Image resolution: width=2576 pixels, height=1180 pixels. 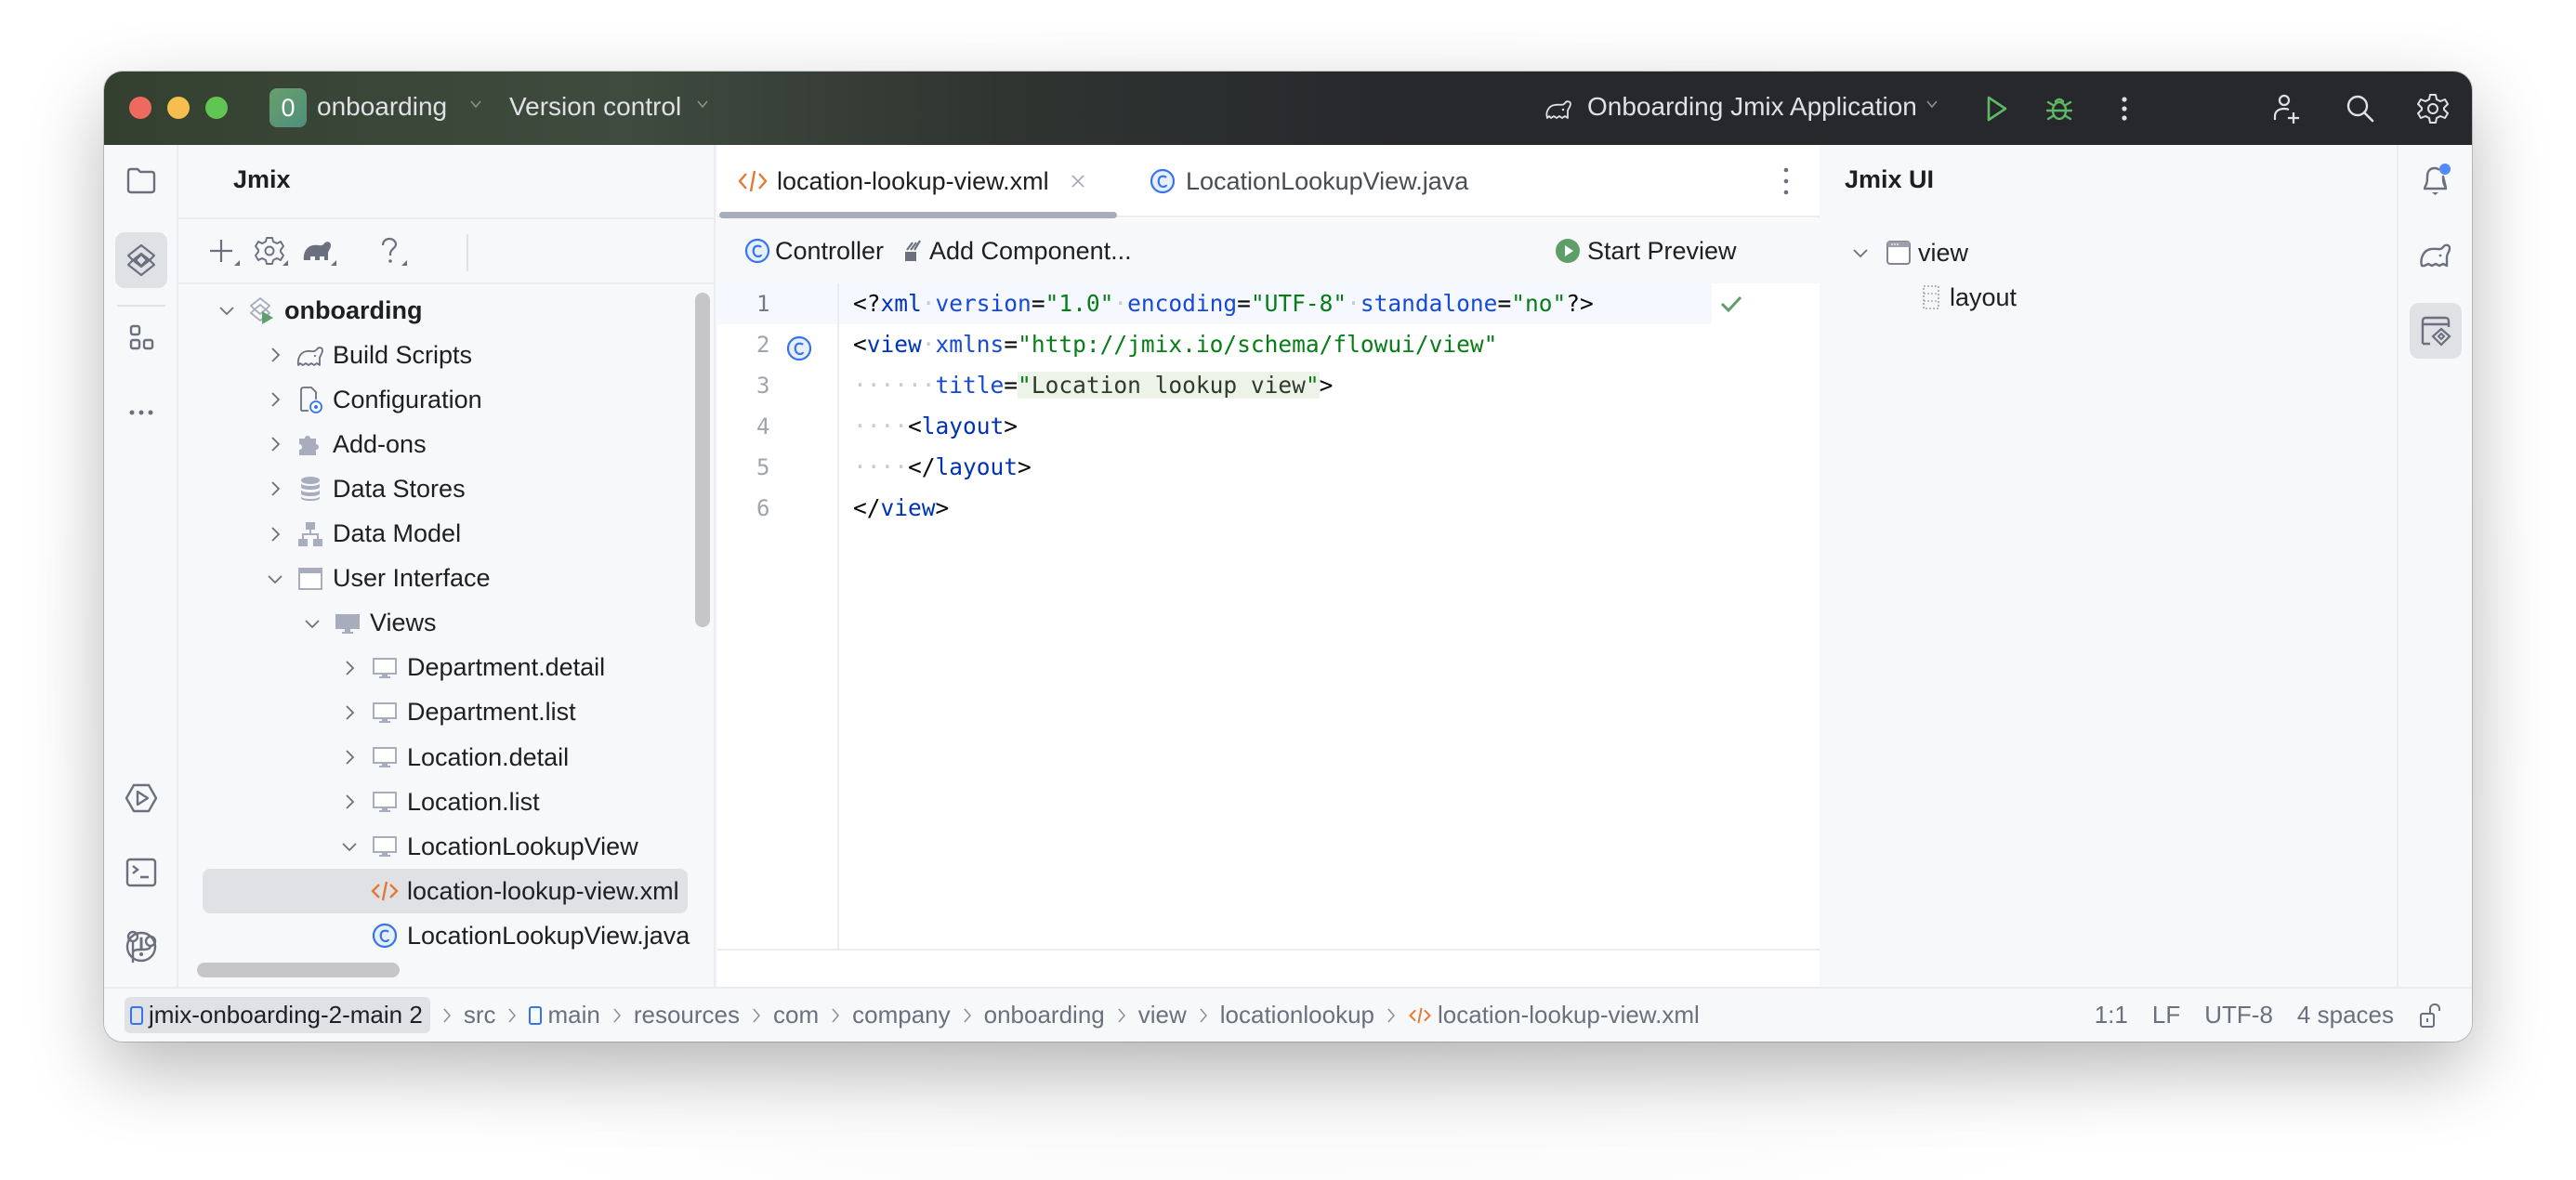 What do you see at coordinates (1968, 297) in the screenshot?
I see `ui-tree-item-layout: layout` at bounding box center [1968, 297].